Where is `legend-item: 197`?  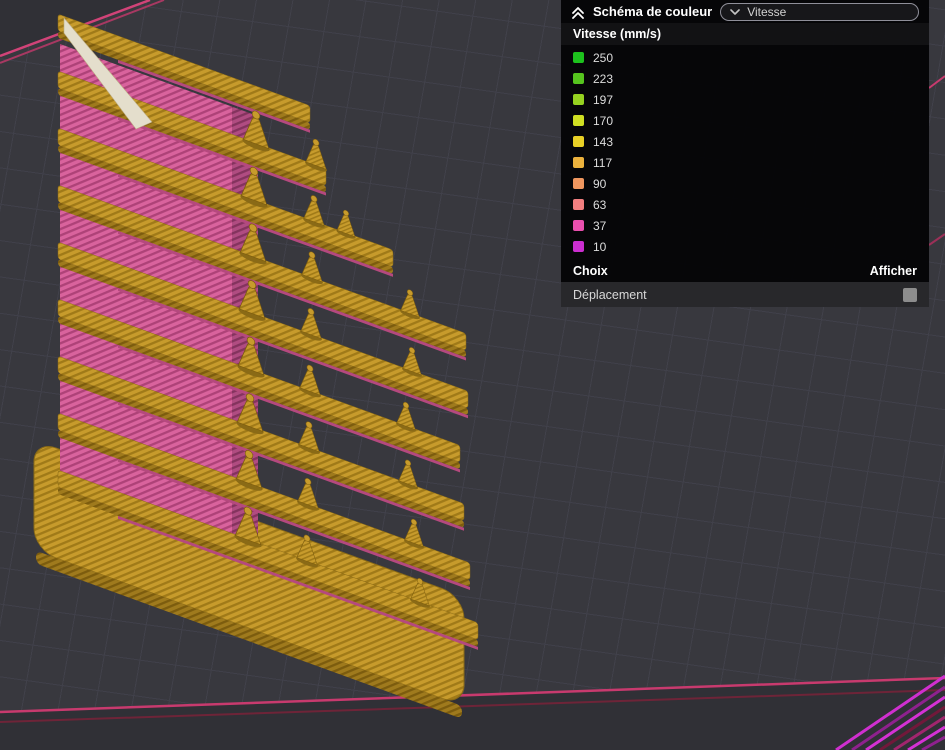
legend-item: 197 is located at coordinates (745, 99).